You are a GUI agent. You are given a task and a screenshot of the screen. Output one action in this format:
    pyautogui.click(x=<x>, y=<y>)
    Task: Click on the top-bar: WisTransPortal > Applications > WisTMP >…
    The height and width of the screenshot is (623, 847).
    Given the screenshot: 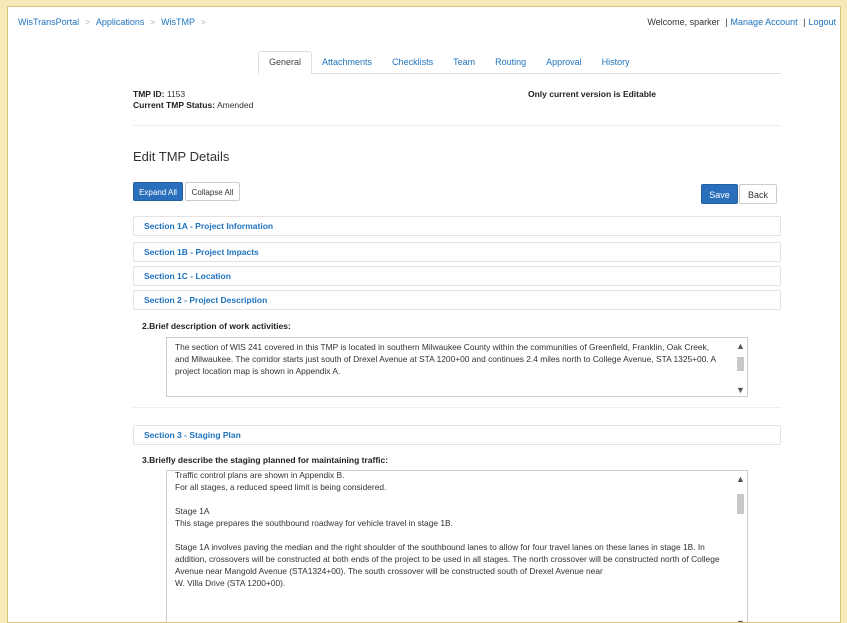 What is the action you would take?
    pyautogui.click(x=424, y=22)
    